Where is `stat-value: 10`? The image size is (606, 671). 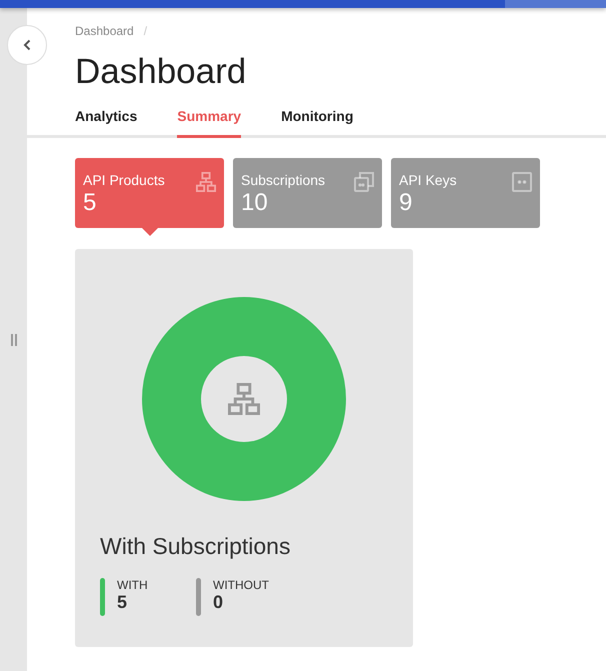 stat-value: 10 is located at coordinates (255, 203).